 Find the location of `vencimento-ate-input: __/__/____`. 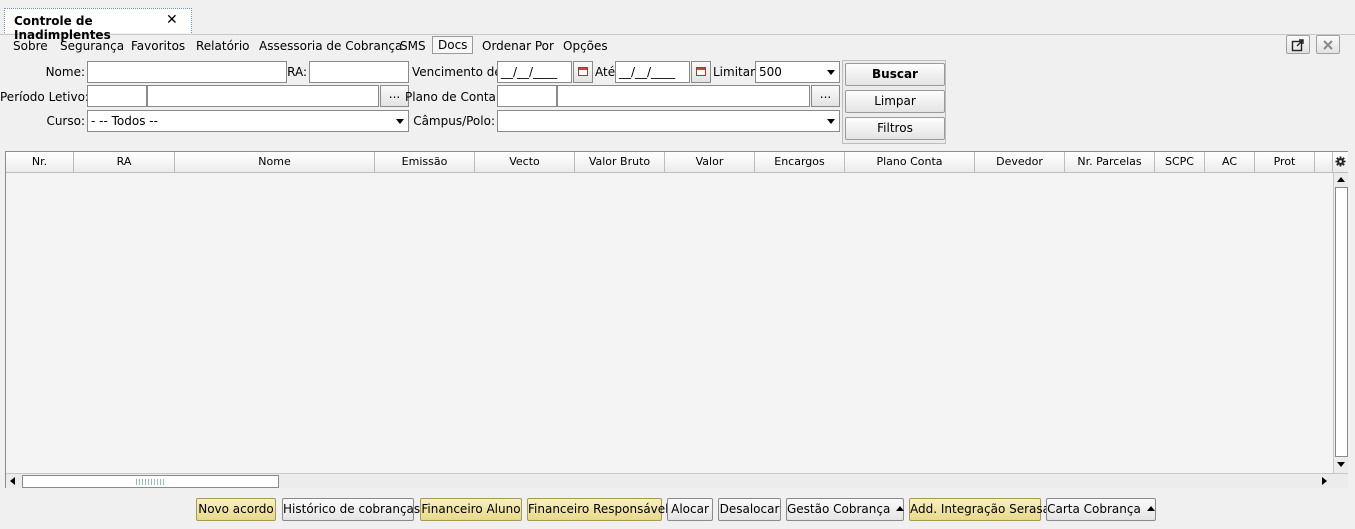

vencimento-ate-input: __/__/____ is located at coordinates (652, 72).